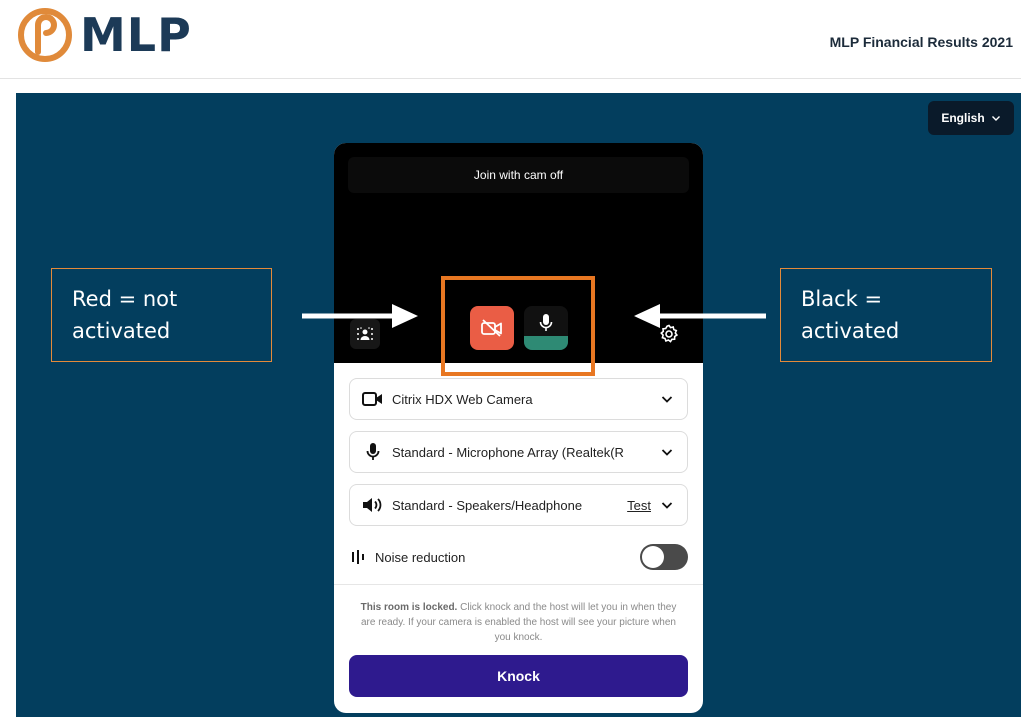 The height and width of the screenshot is (717, 1021). What do you see at coordinates (125, 299) in the screenshot?
I see `annotation-left-line-1: Red = not` at bounding box center [125, 299].